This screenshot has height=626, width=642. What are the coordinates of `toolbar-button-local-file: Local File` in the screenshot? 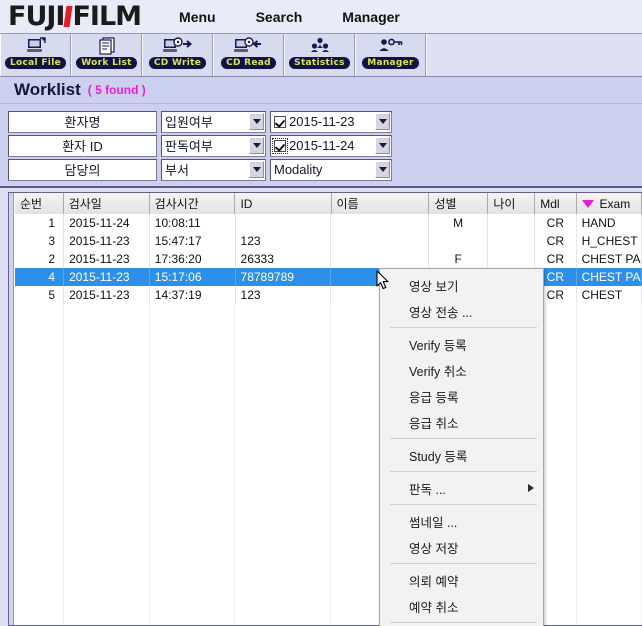 It's located at (35, 55).